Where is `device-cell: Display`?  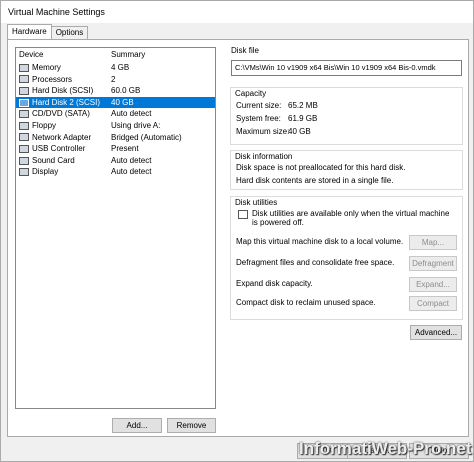 device-cell: Display is located at coordinates (65, 172).